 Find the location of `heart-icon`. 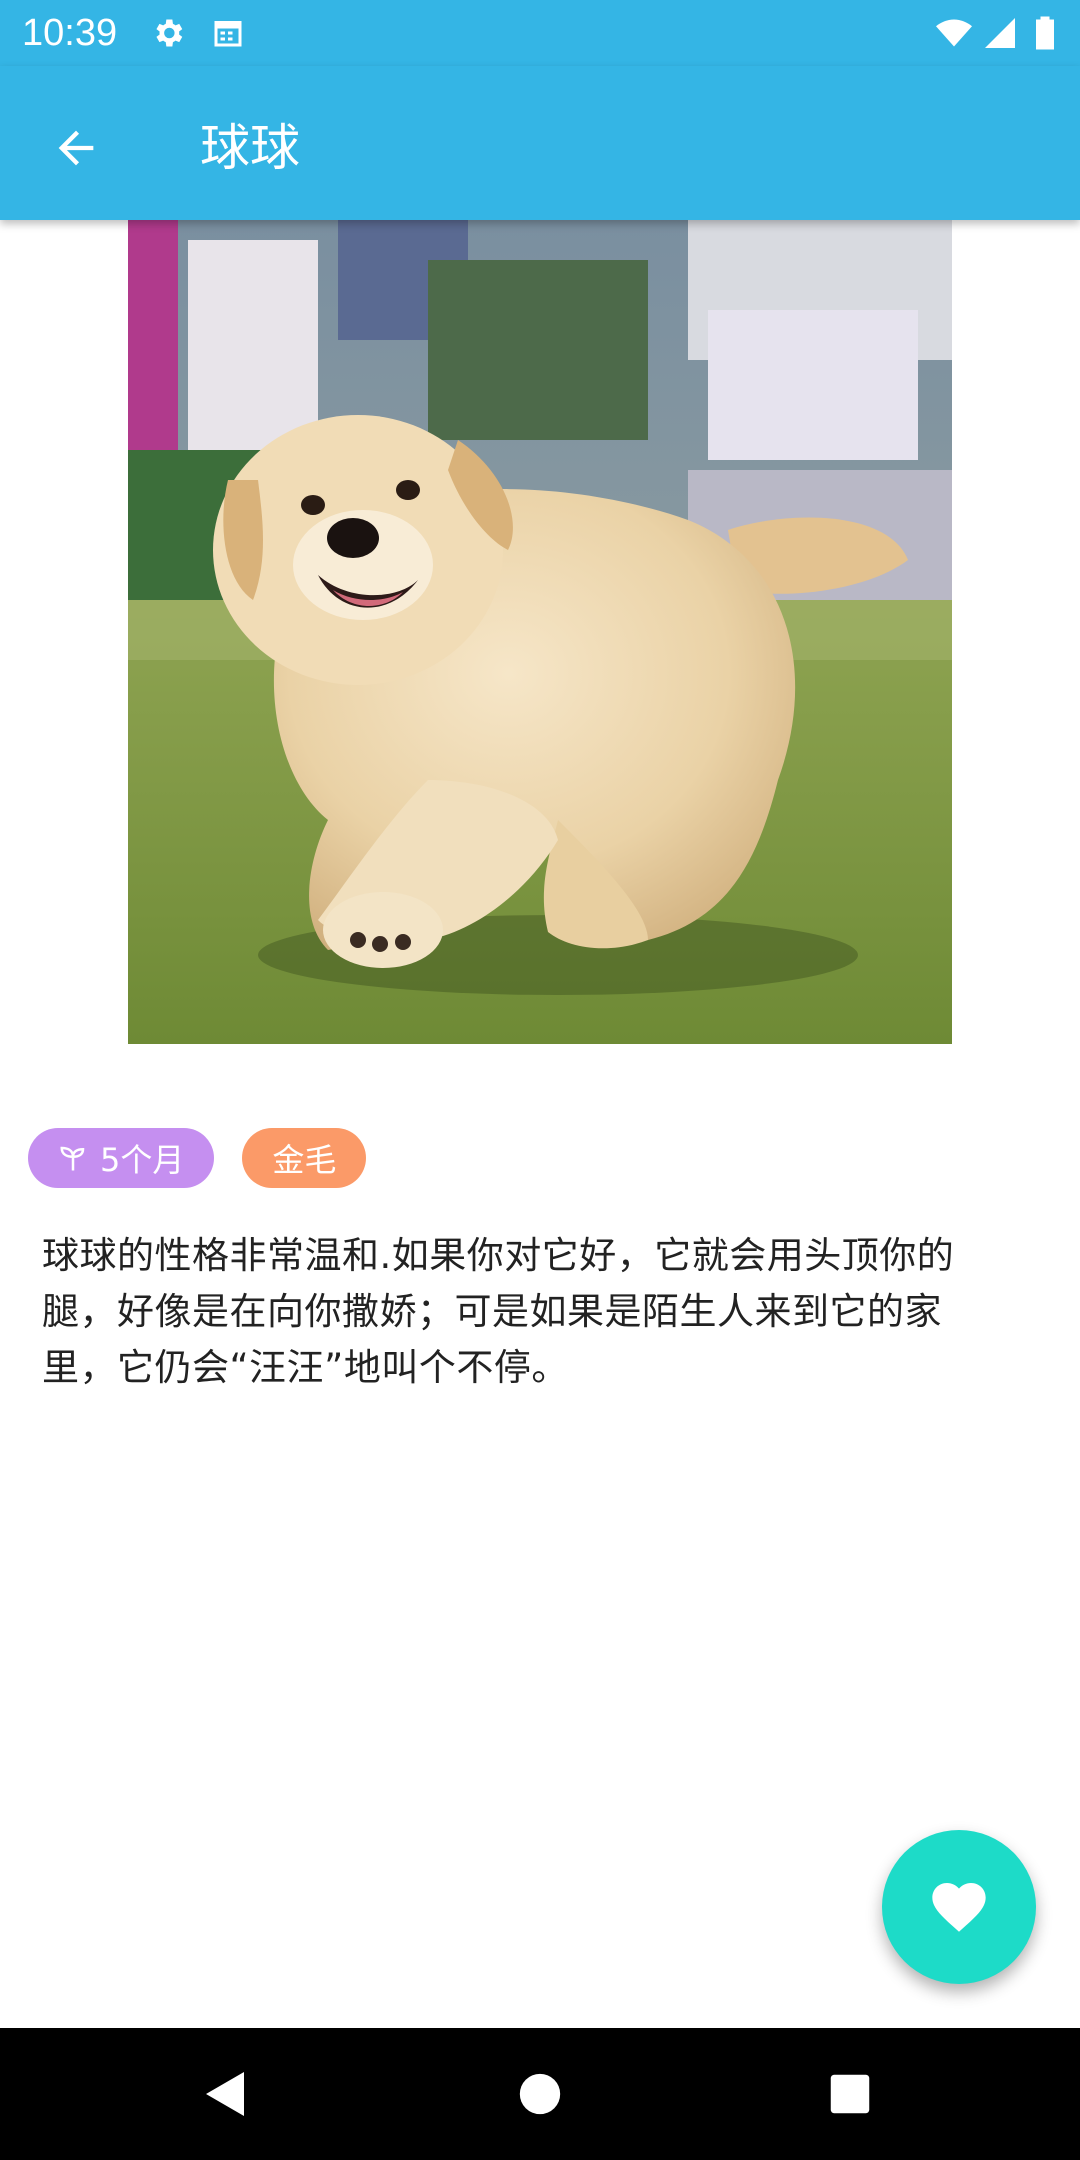

heart-icon is located at coordinates (959, 1907).